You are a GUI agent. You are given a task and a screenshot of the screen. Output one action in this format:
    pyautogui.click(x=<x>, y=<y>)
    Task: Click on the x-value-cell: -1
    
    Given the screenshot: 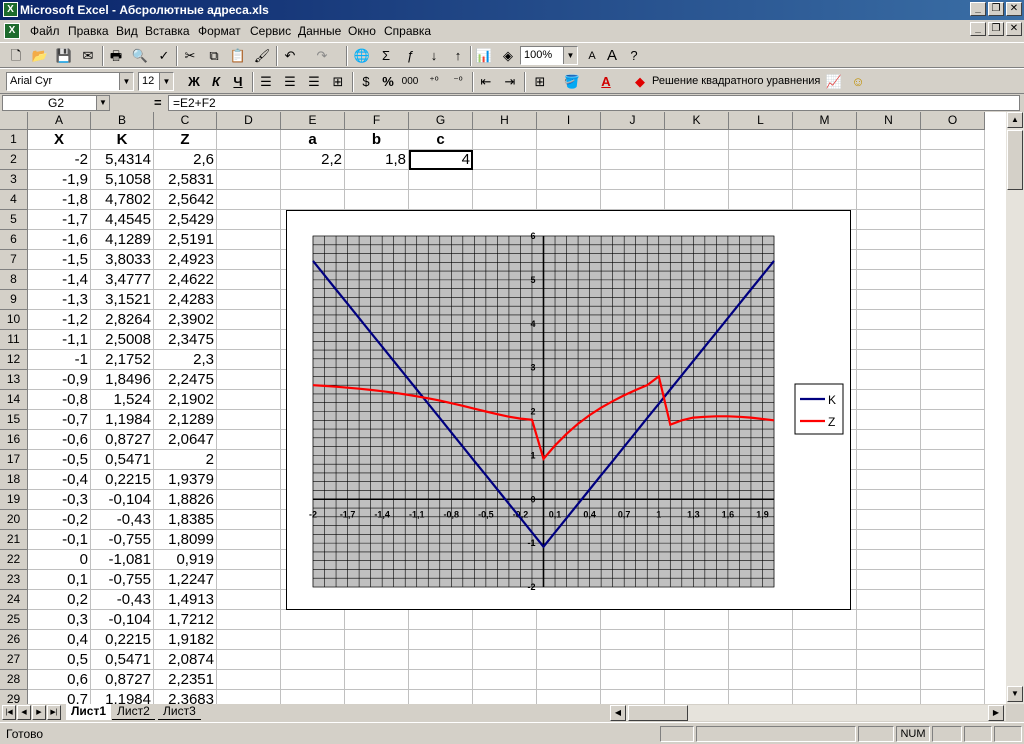 What is the action you would take?
    pyautogui.click(x=59, y=360)
    